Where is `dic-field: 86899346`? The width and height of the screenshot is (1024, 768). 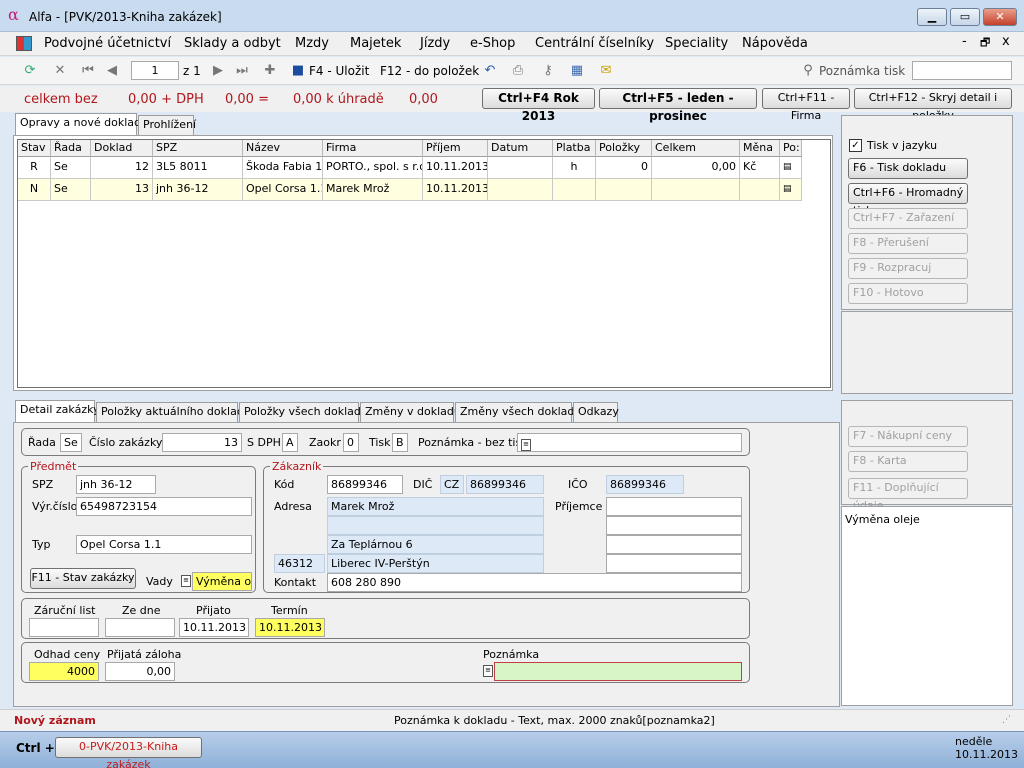 dic-field: 86899346 is located at coordinates (505, 484).